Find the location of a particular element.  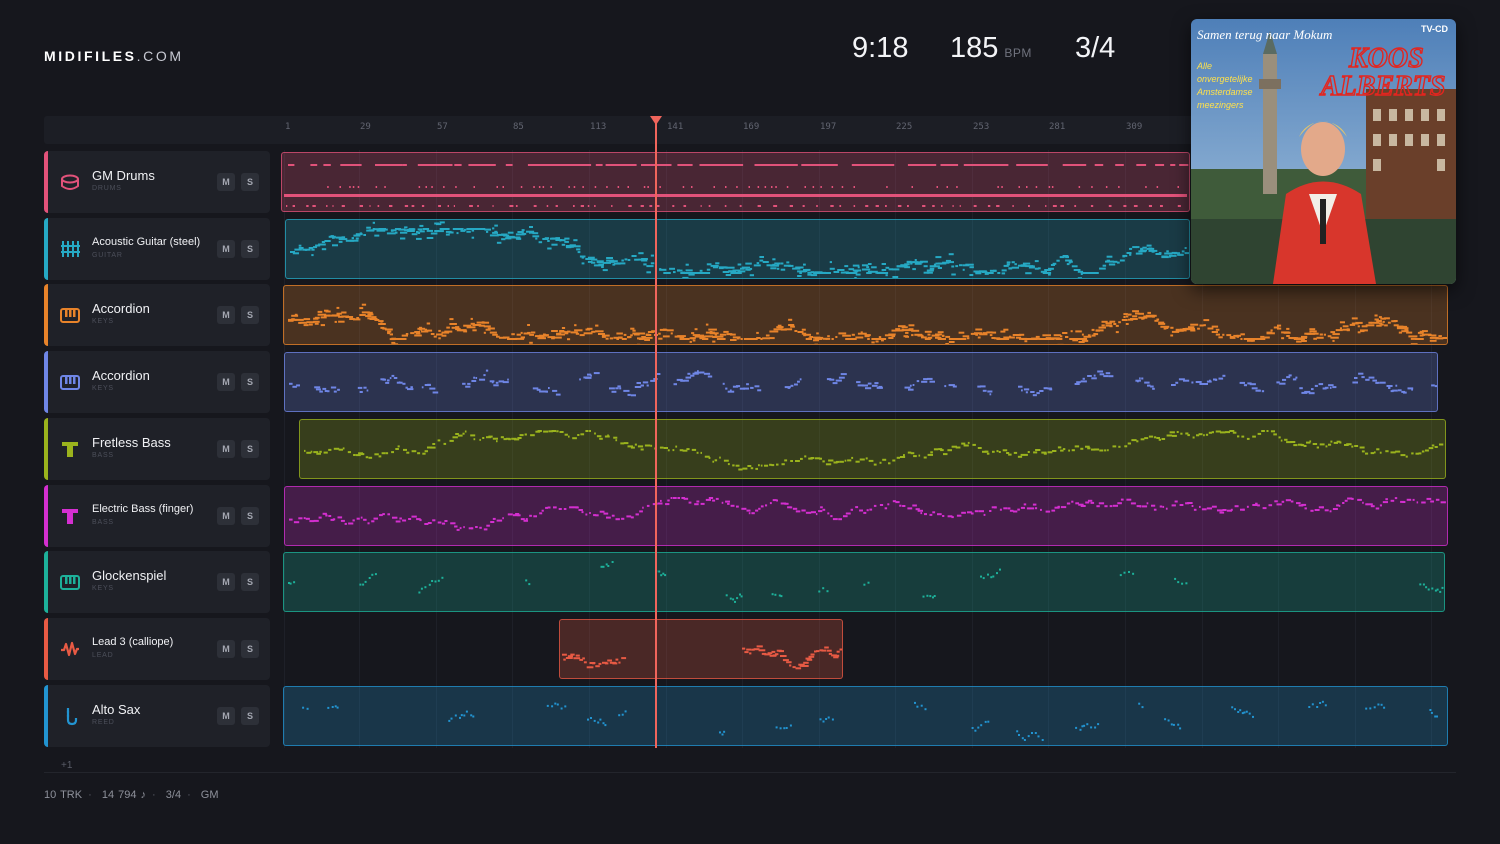

brand-tld: .COM is located at coordinates (160, 56).